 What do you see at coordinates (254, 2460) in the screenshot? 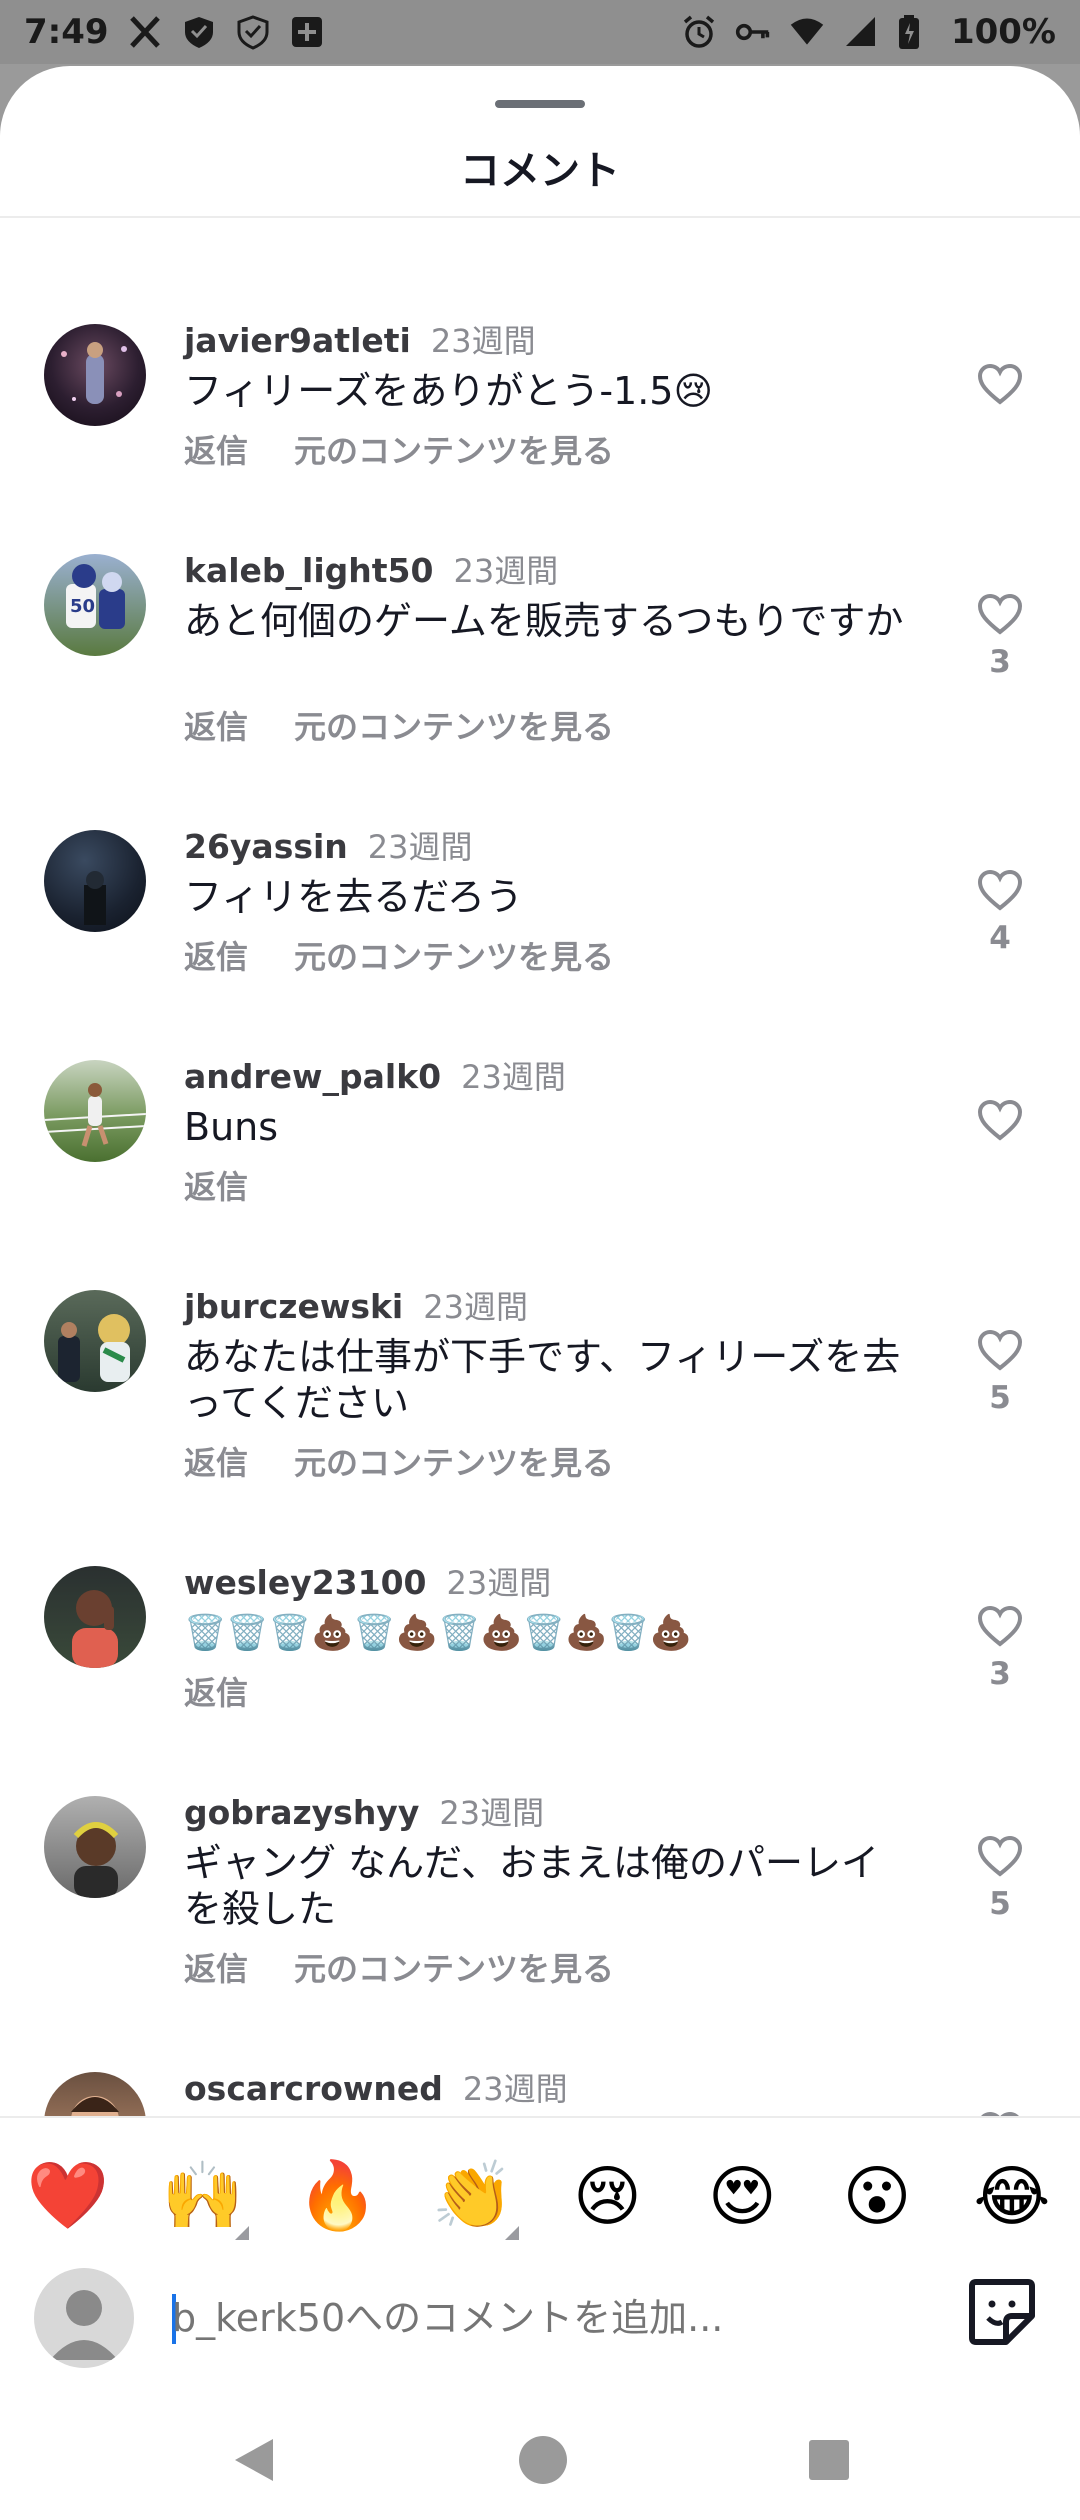
I see `back-icon` at bounding box center [254, 2460].